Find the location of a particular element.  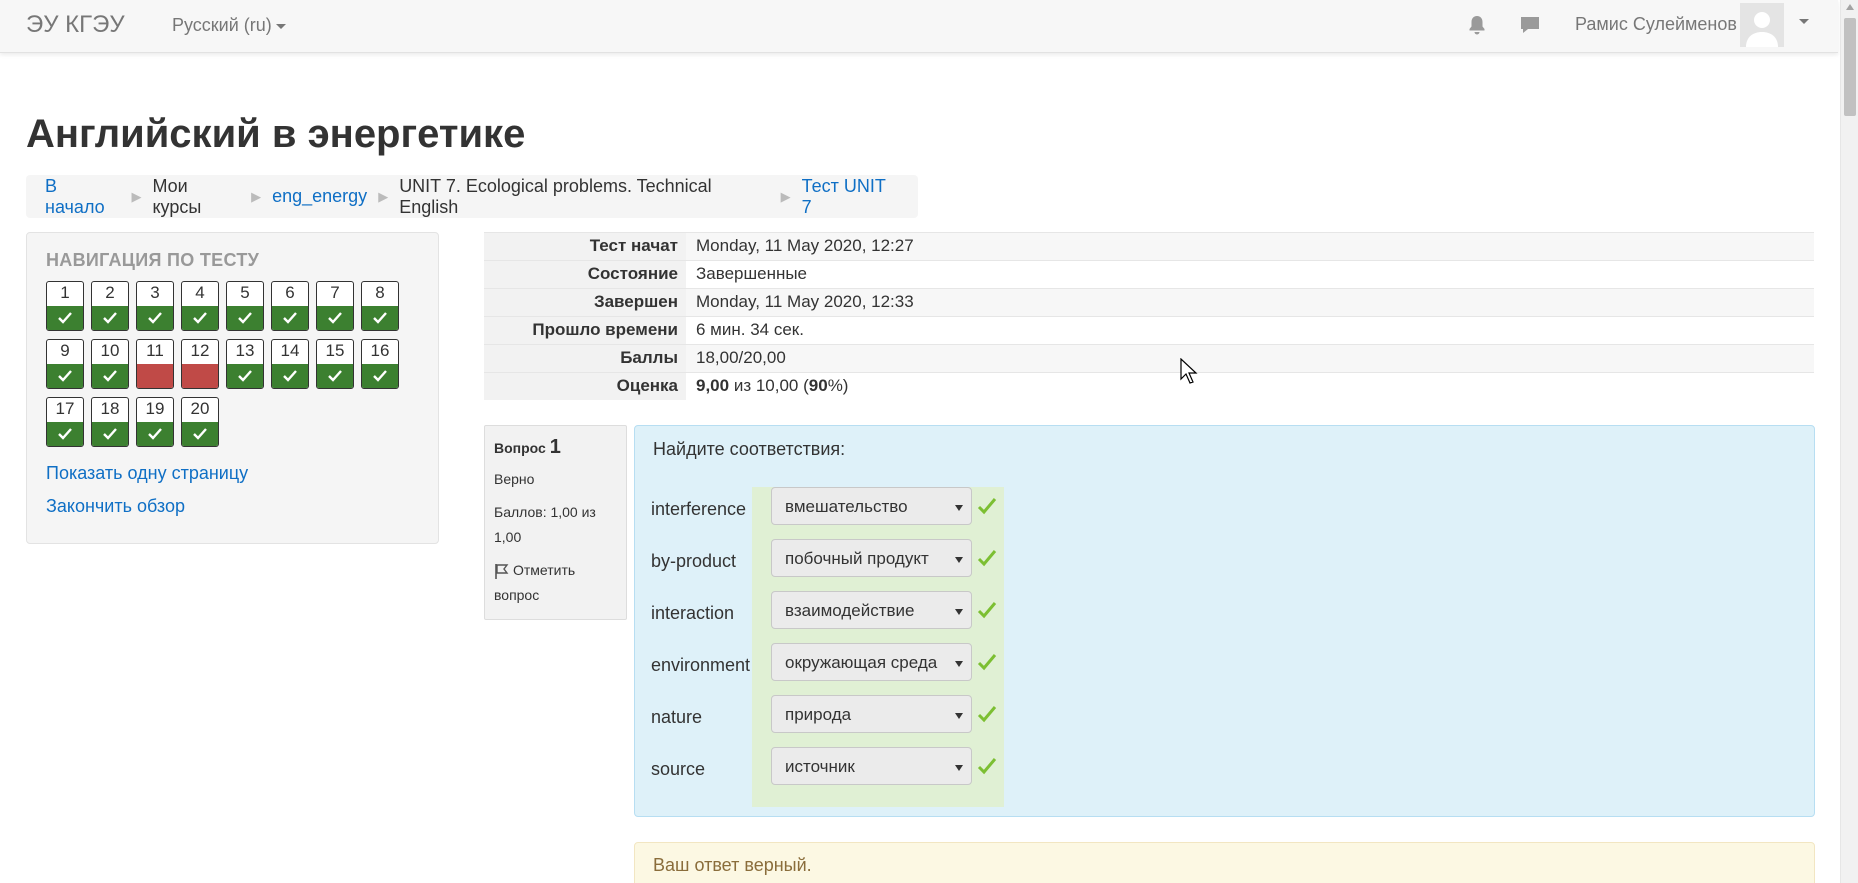

show-one-page-link: Показать одну страницу is located at coordinates (147, 473).